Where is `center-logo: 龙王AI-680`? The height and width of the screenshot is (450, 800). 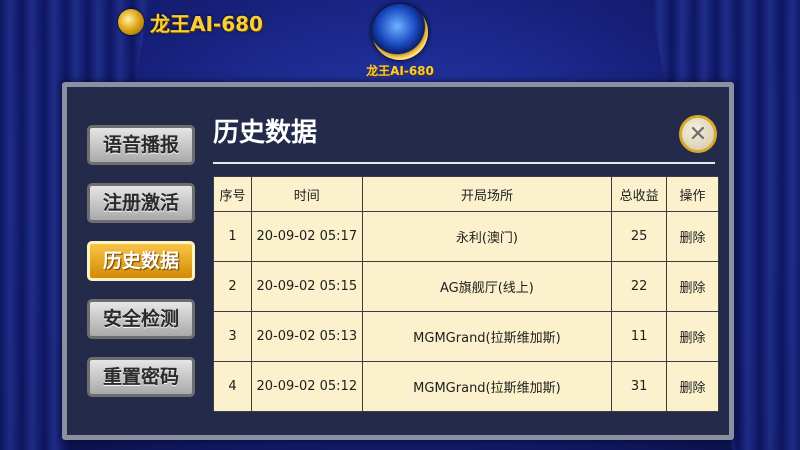 center-logo: 龙王AI-680 is located at coordinates (400, 43).